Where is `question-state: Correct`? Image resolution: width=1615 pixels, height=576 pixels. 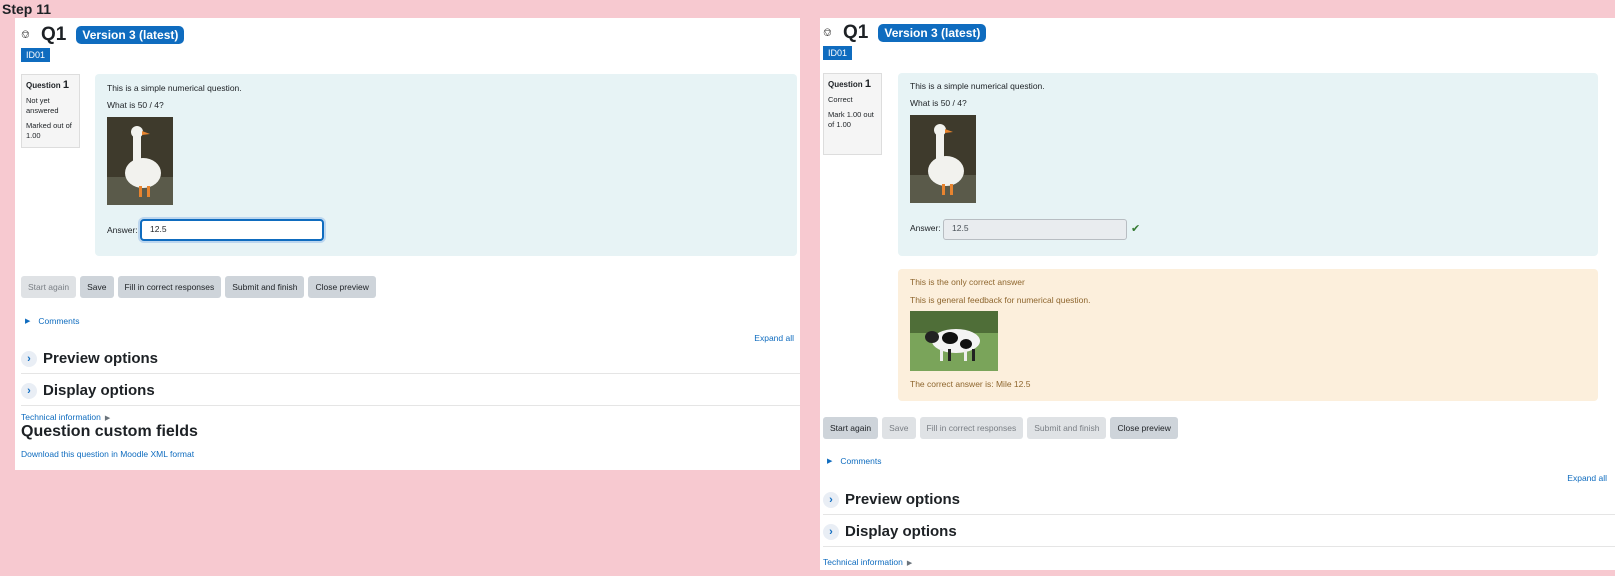
question-state: Correct is located at coordinates (840, 99).